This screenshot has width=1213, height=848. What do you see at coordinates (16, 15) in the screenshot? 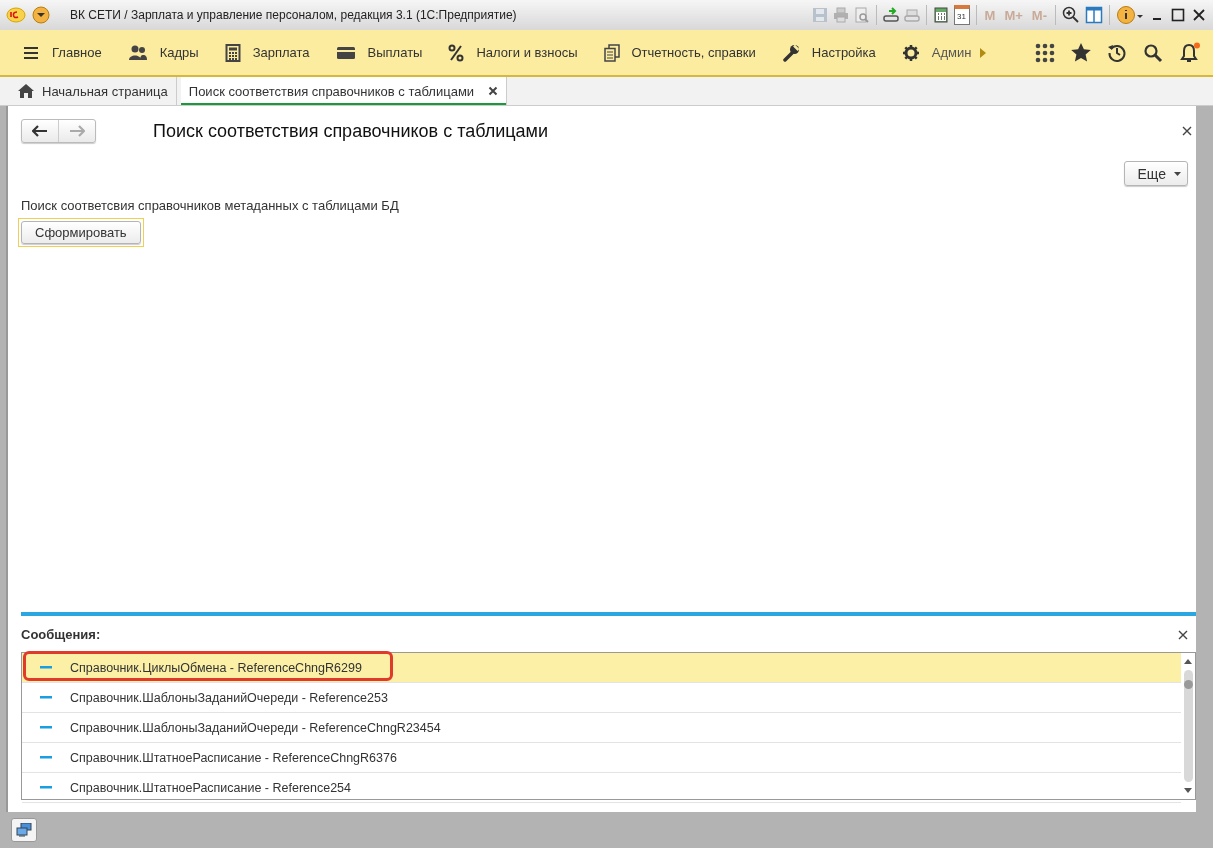
I see `logo-icon` at bounding box center [16, 15].